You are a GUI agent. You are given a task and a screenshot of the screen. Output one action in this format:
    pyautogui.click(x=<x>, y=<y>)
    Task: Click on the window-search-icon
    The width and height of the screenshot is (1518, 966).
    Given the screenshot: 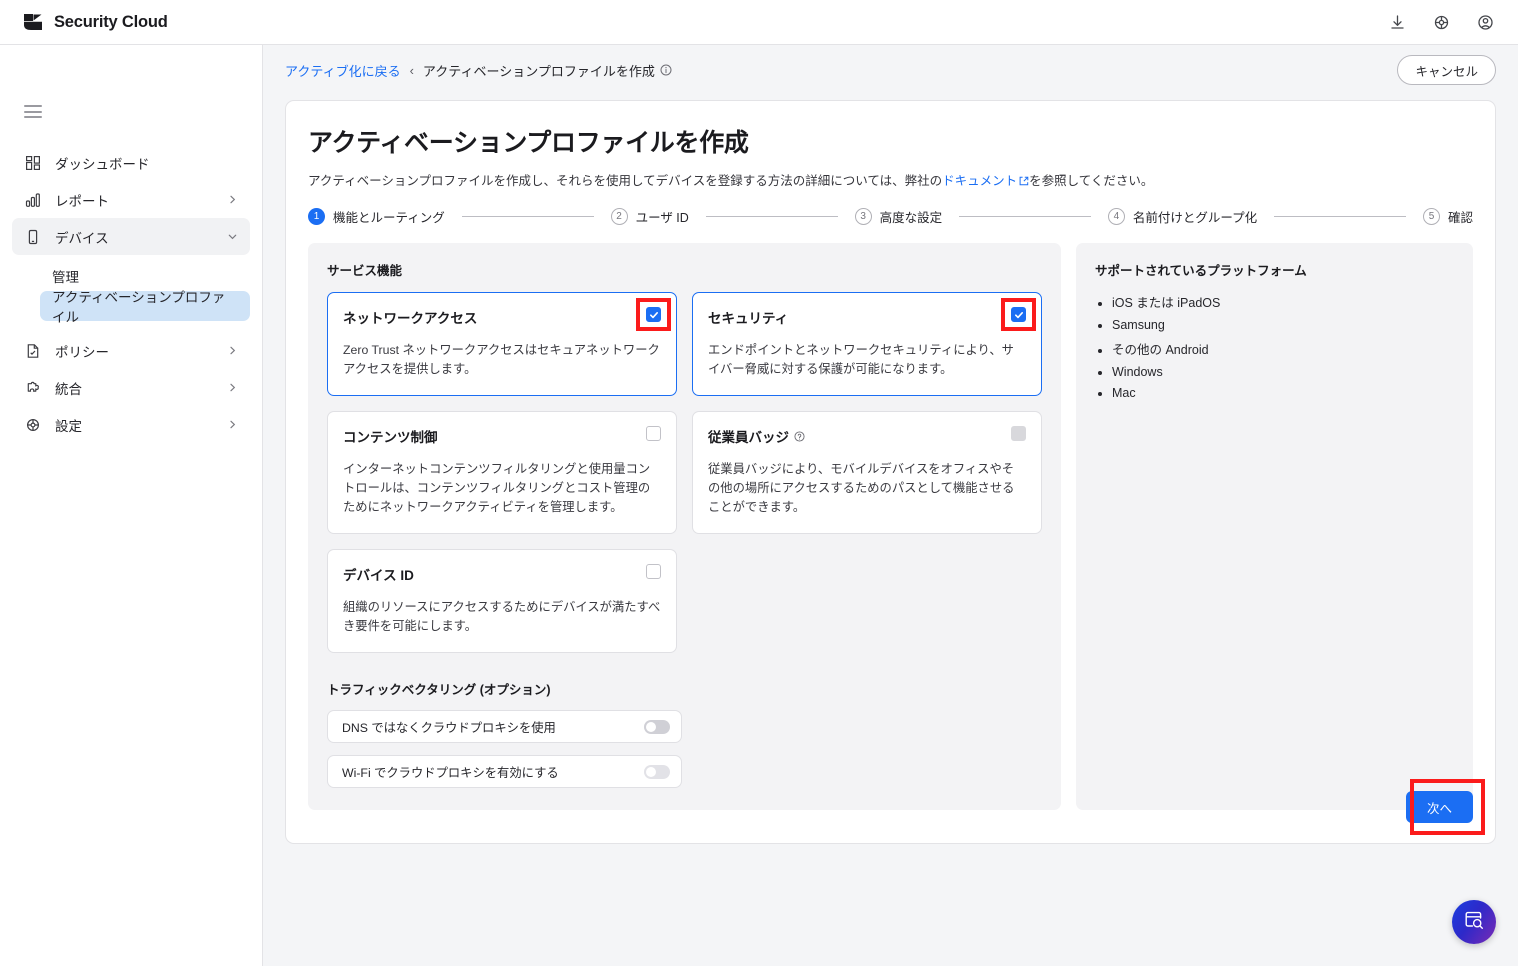 What is the action you would take?
    pyautogui.click(x=1474, y=922)
    